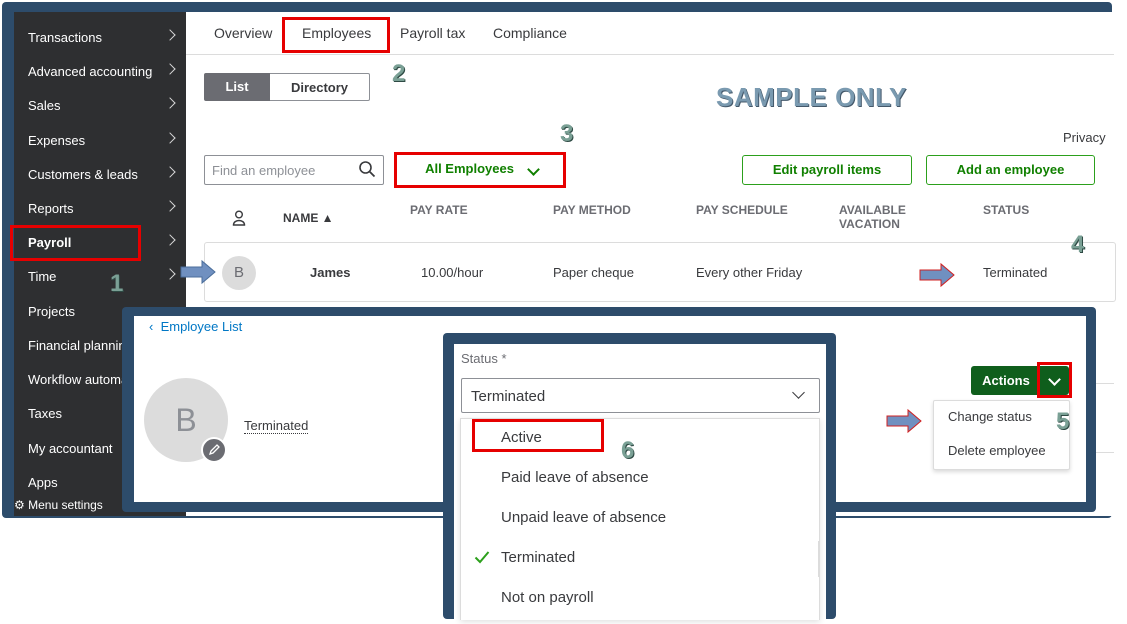 The image size is (1127, 624). I want to click on sidebar-item-label: Taxes, so click(45, 413).